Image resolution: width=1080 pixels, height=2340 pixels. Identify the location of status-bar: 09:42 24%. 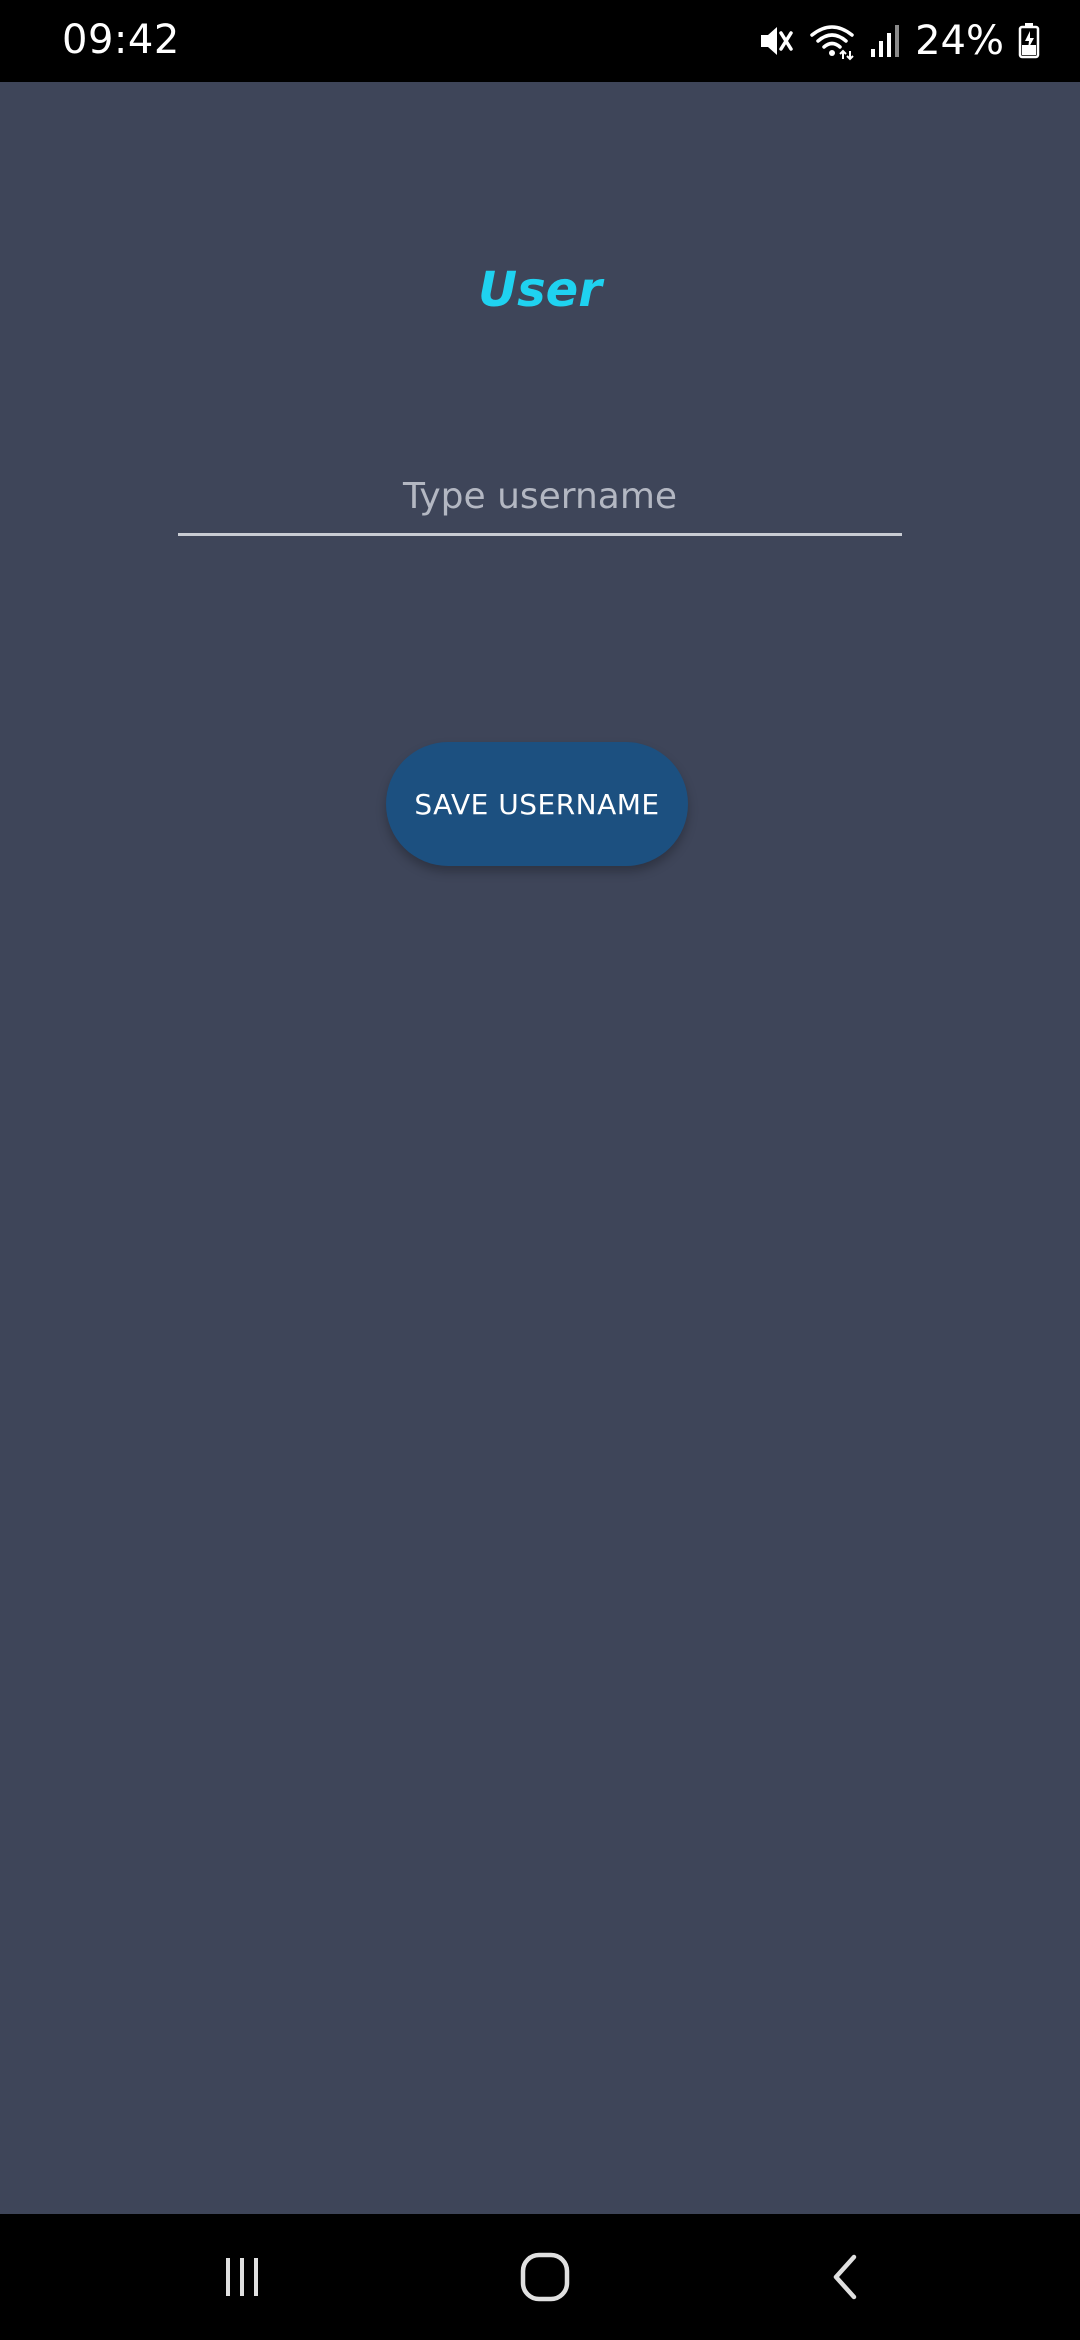
(540, 41).